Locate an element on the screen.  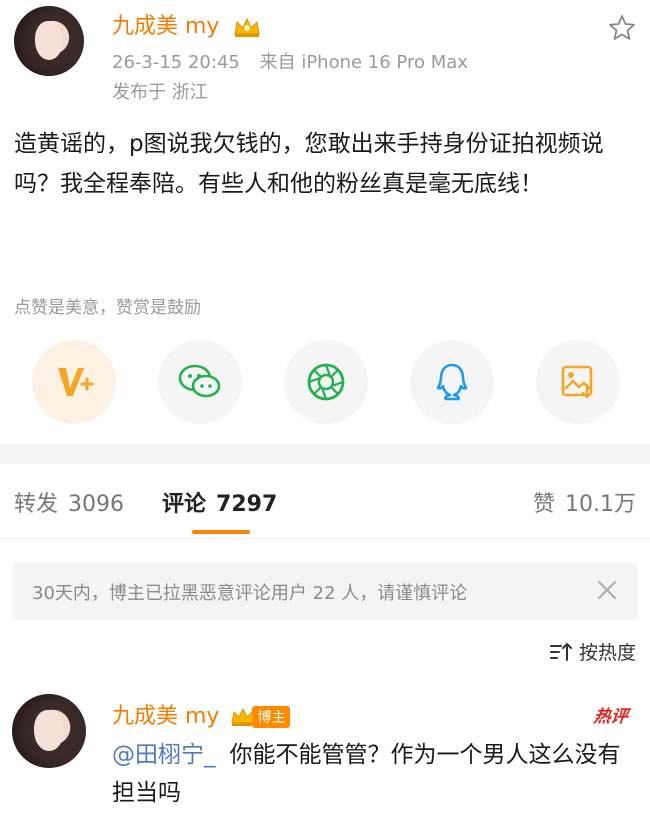
v-plus-icon is located at coordinates (76, 382).